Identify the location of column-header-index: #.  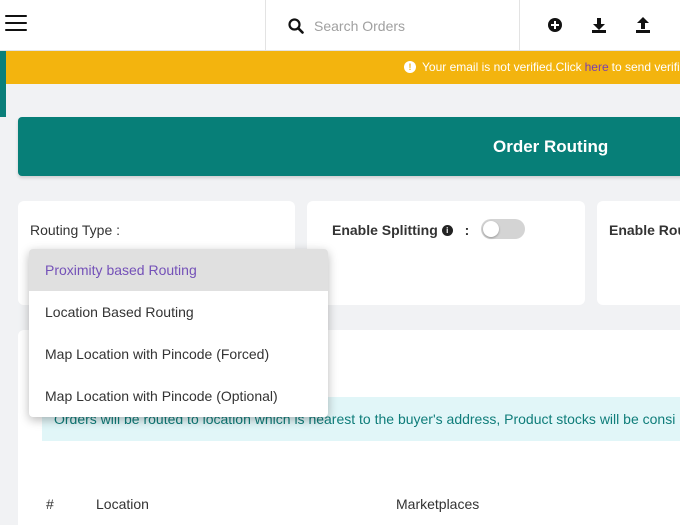
(50, 504).